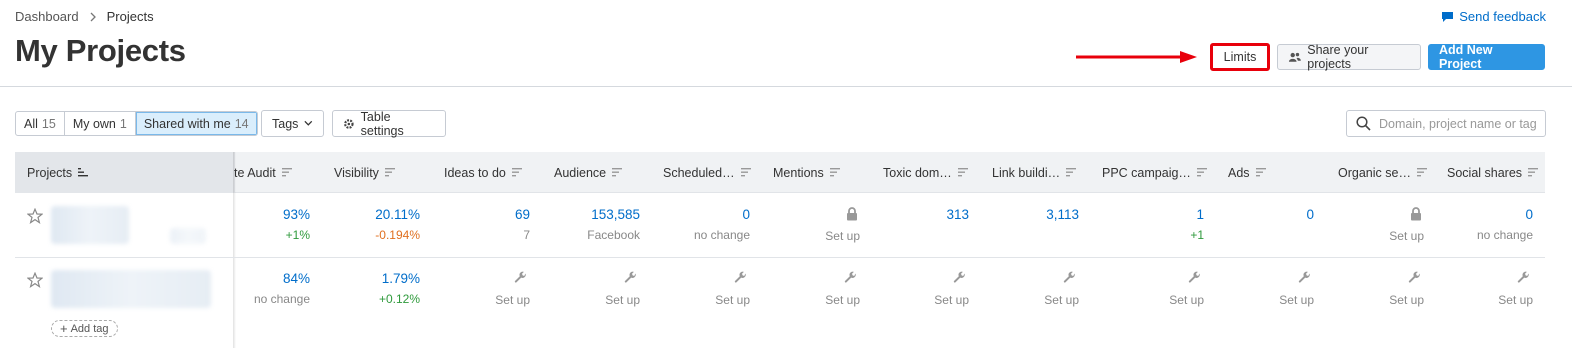 The image size is (1572, 348). I want to click on chat-bubble-icon, so click(1448, 16).